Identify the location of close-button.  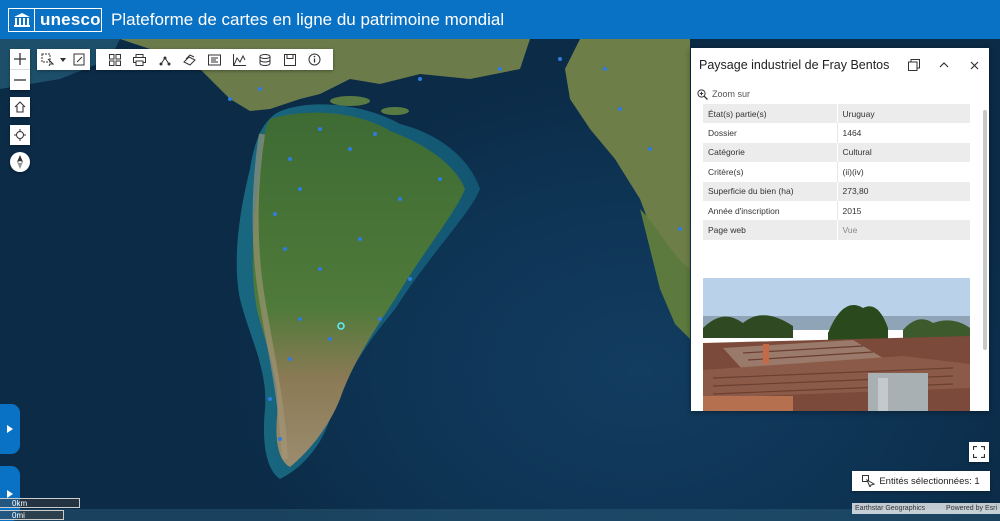
(974, 65).